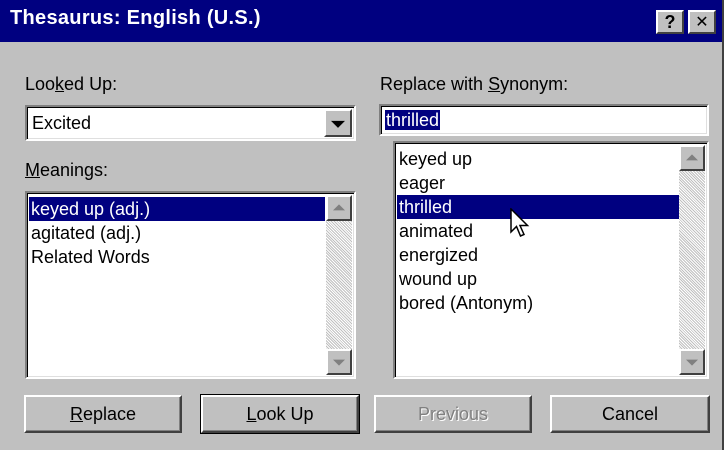 This screenshot has height=450, width=724. I want to click on previous-button: Previous, so click(453, 414).